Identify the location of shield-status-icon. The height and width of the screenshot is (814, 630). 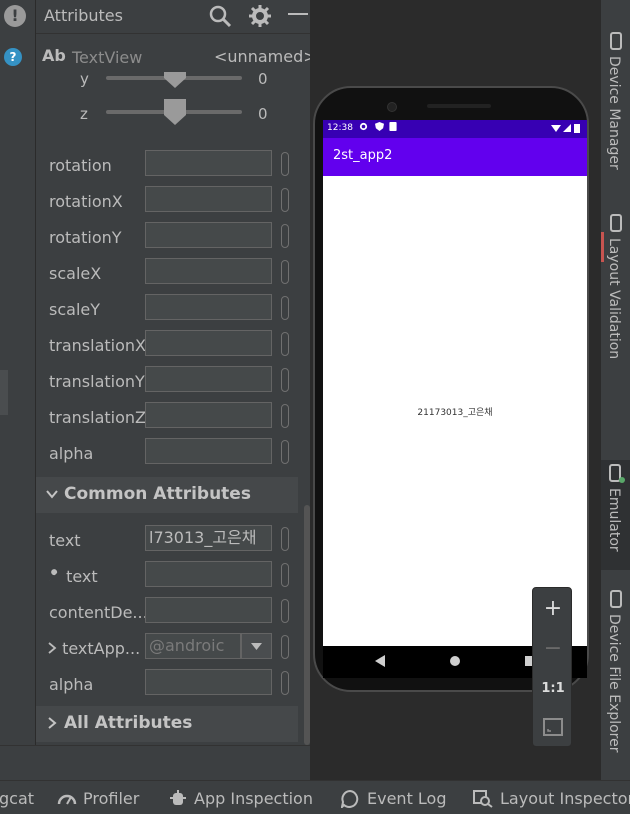
(379, 128).